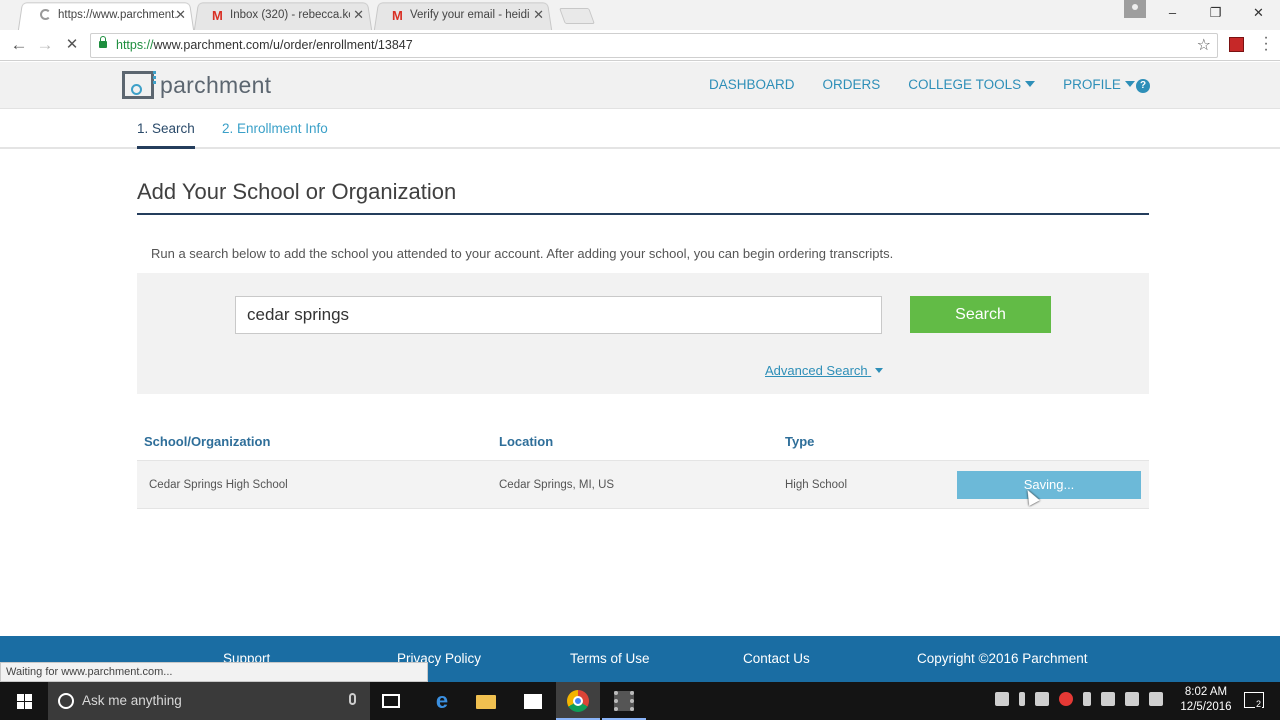 The height and width of the screenshot is (720, 1280). What do you see at coordinates (577, 16) in the screenshot?
I see `new-tab-button` at bounding box center [577, 16].